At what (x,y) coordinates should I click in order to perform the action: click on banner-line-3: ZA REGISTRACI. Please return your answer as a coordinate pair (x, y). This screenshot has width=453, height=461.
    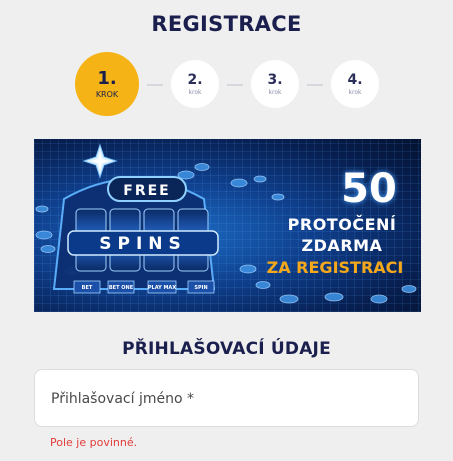
    Looking at the image, I should click on (335, 267).